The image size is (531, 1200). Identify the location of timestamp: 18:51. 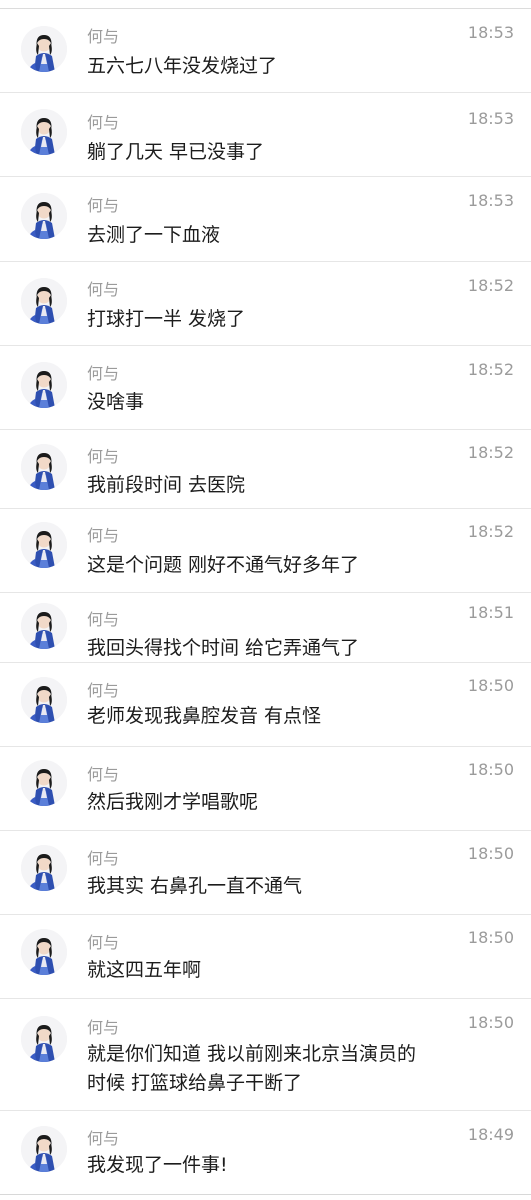
(490, 612).